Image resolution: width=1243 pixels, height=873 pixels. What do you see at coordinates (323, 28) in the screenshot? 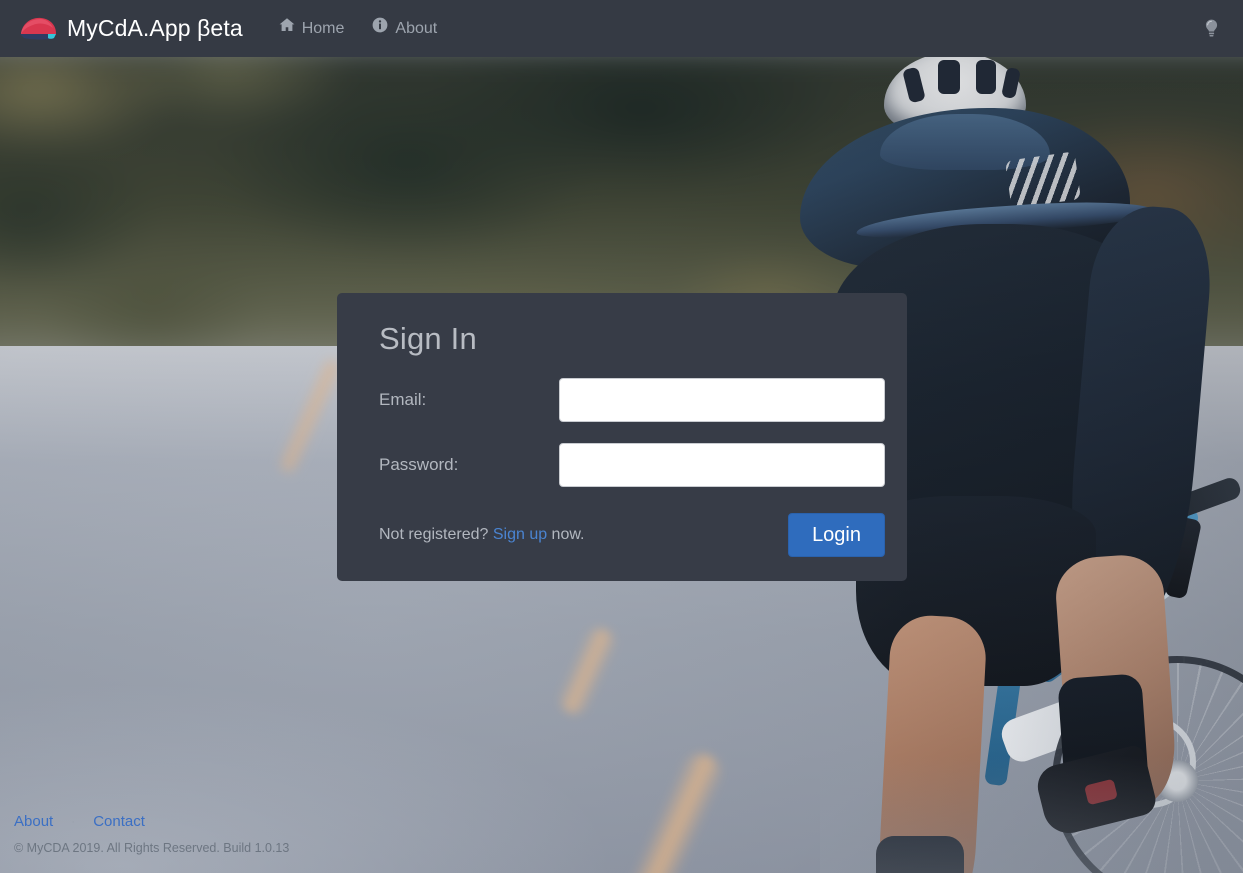
I see `nav-item-home-label: Home` at bounding box center [323, 28].